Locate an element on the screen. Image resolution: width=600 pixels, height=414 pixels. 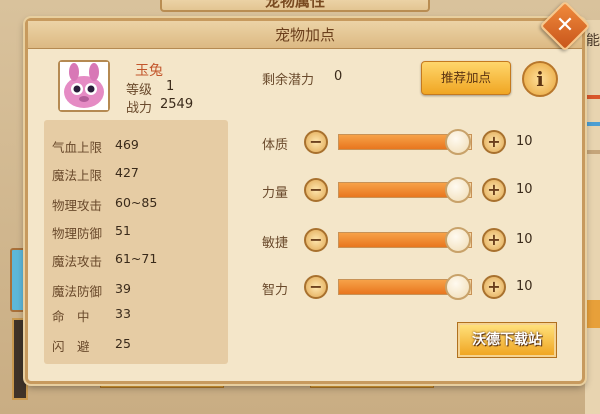
dialog-header: 宠物加点 is located at coordinates (305, 35).